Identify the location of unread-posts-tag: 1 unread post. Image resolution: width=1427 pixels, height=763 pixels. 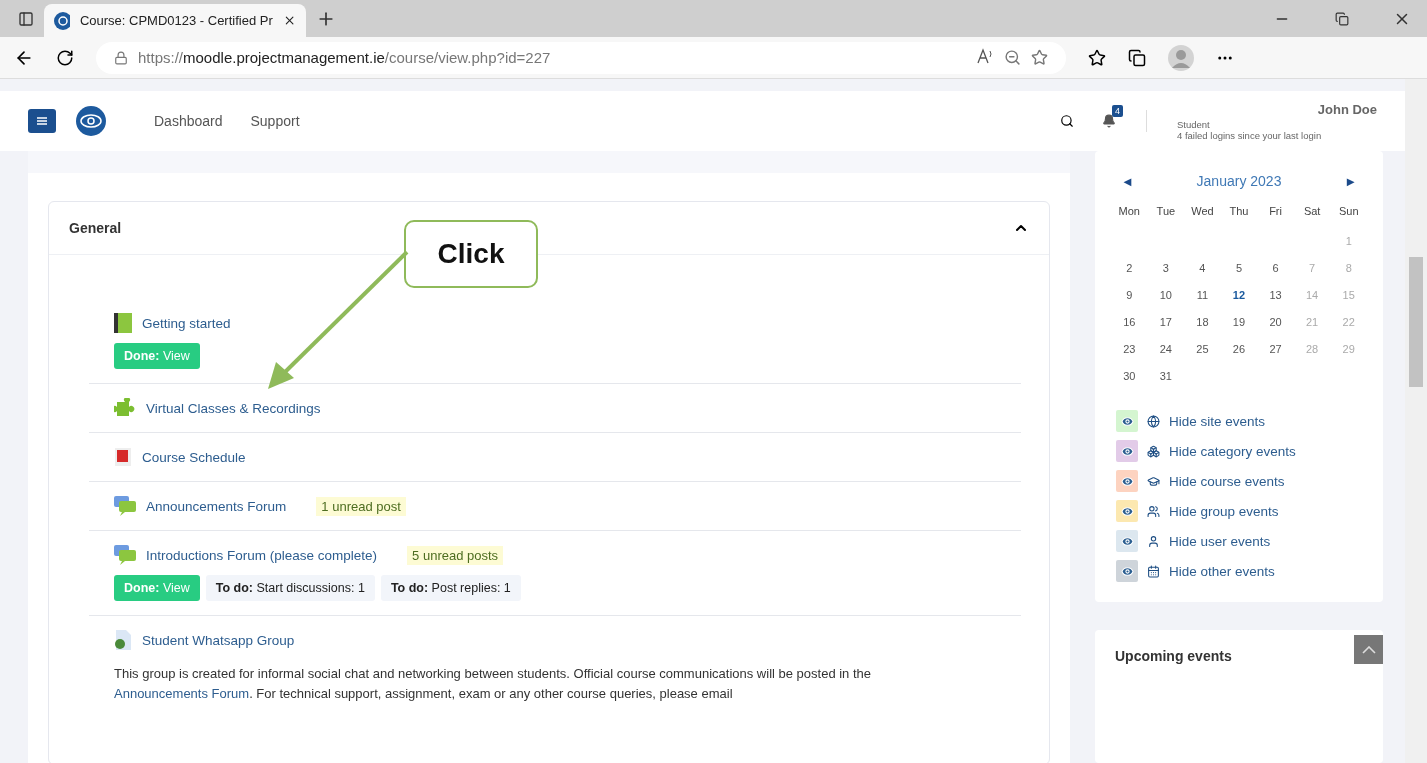
(361, 506).